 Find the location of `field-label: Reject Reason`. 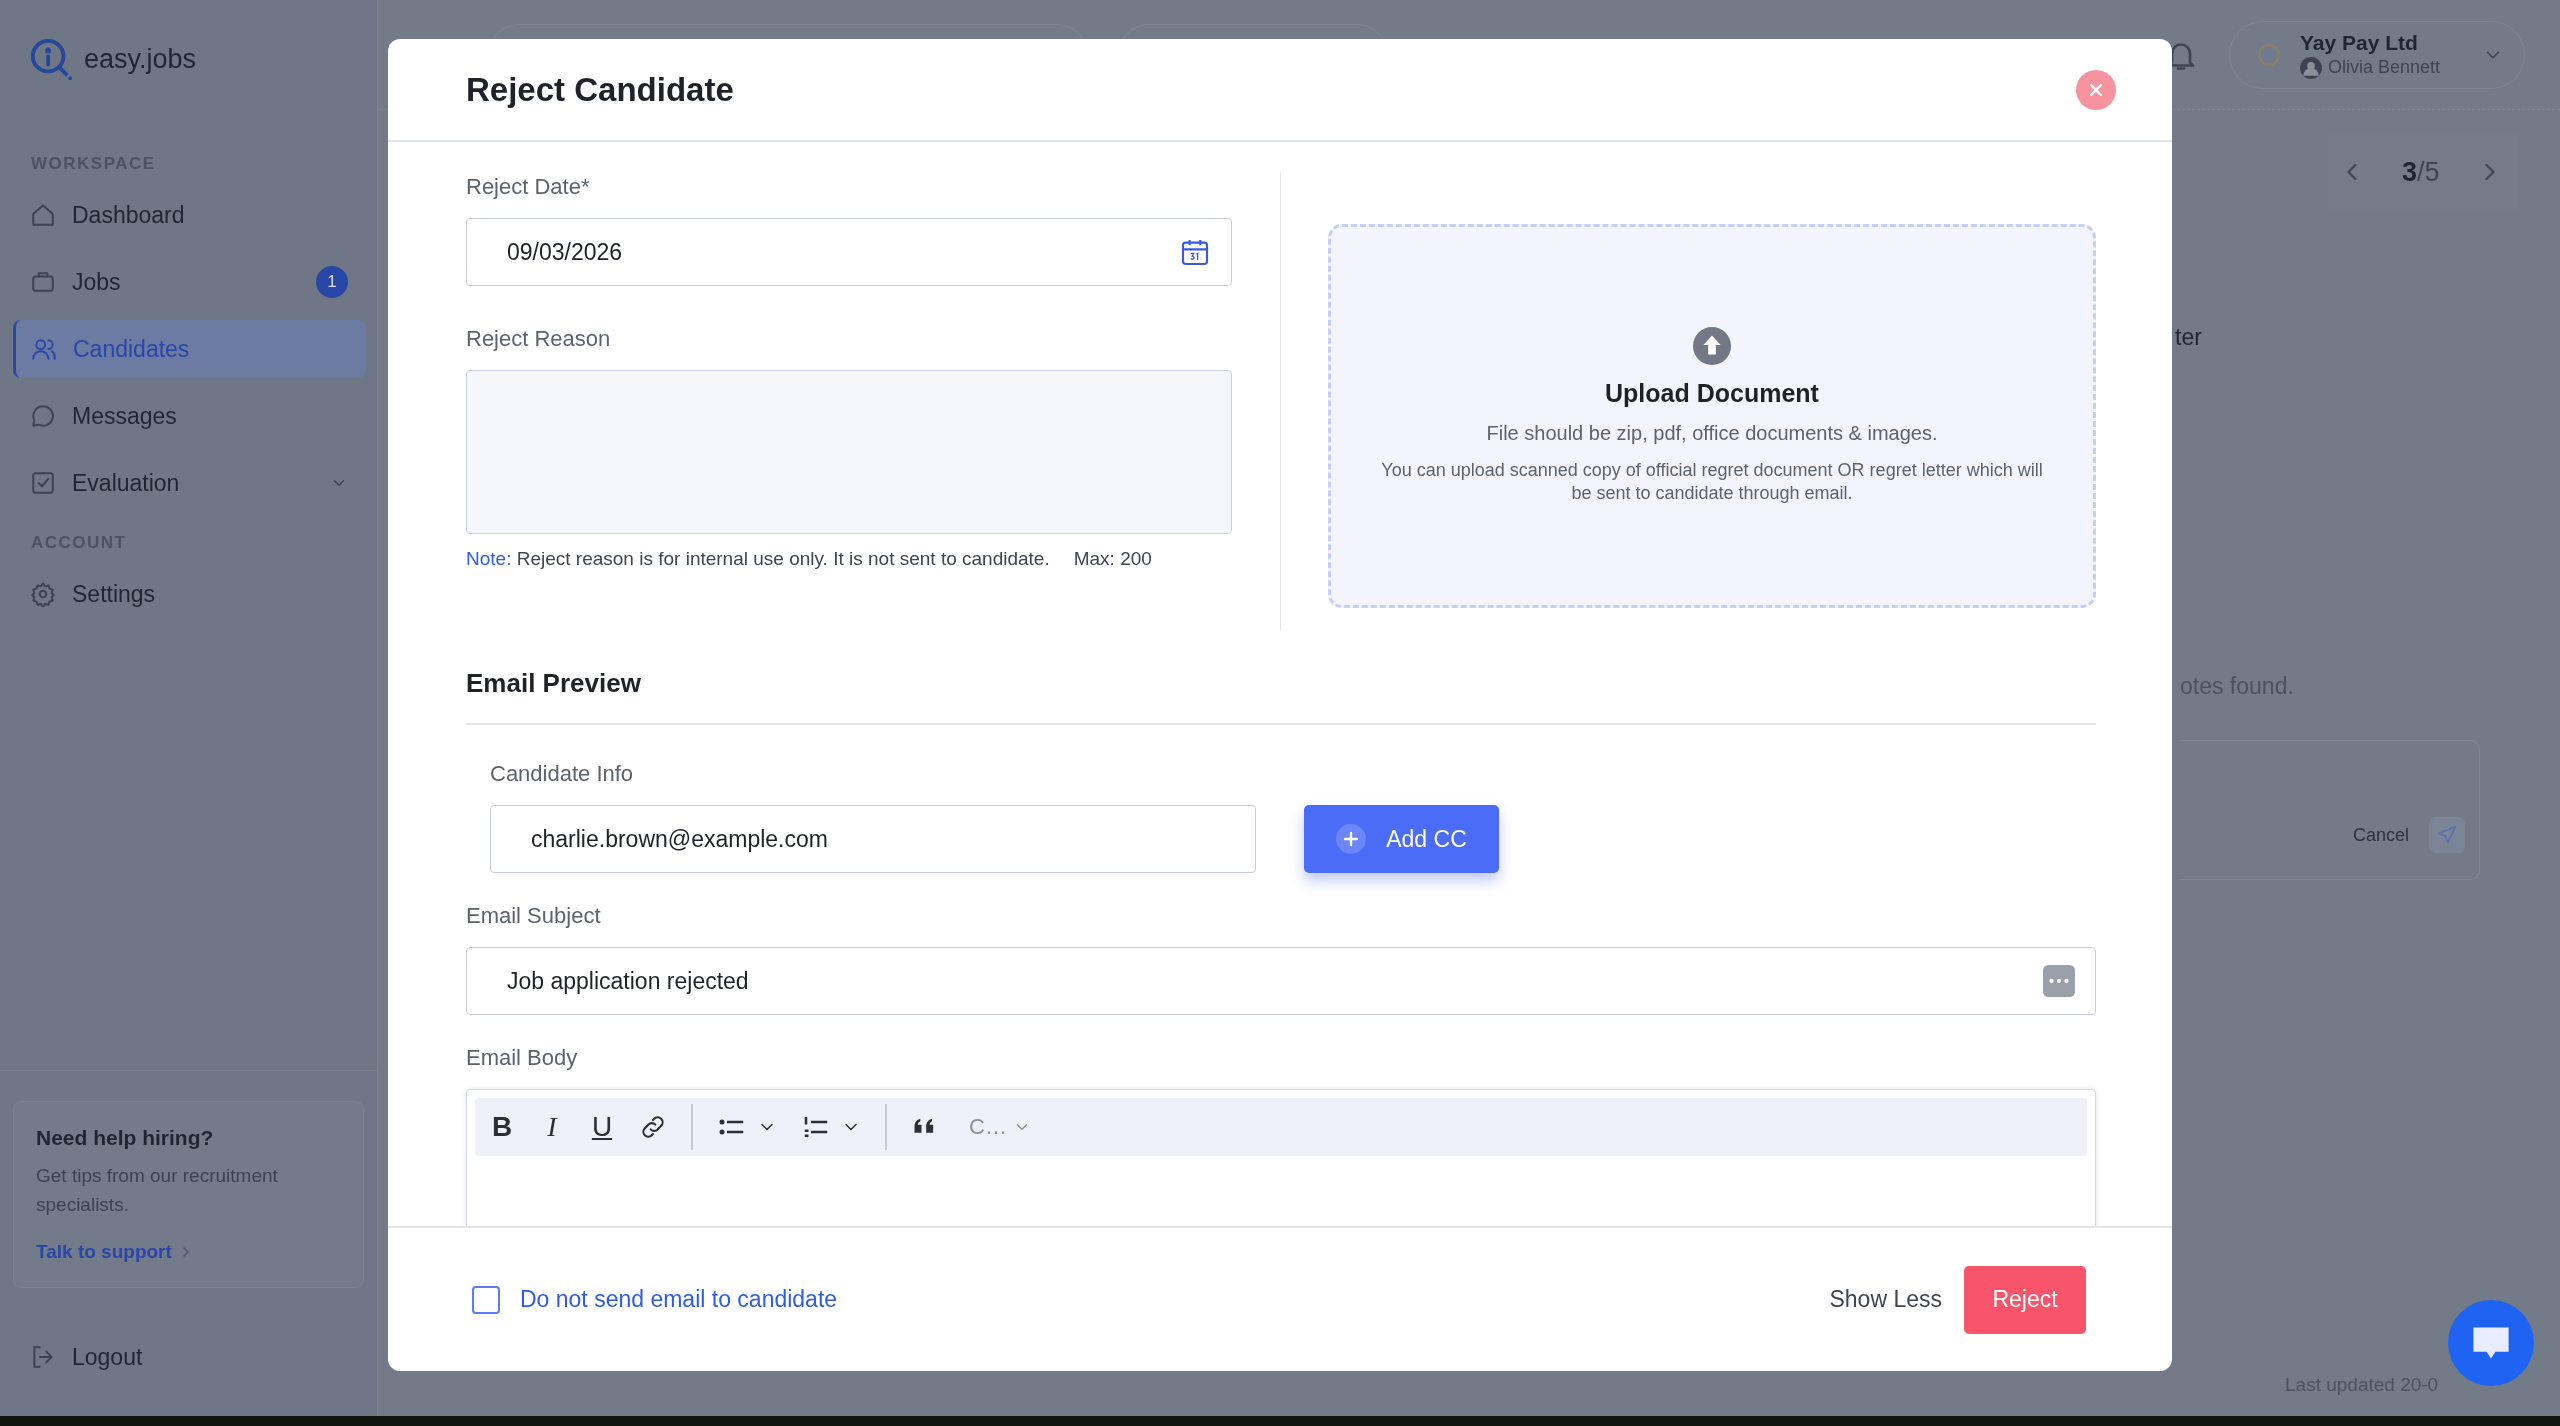

field-label: Reject Reason is located at coordinates (539, 339).